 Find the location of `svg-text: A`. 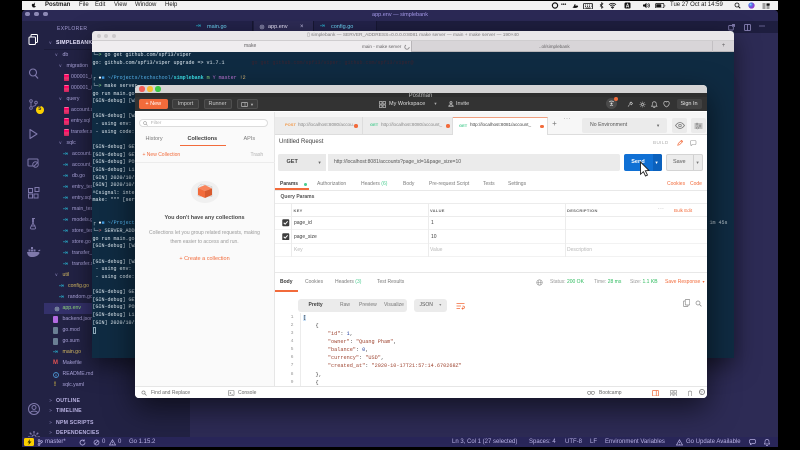

svg-text: A is located at coordinates (628, 6).